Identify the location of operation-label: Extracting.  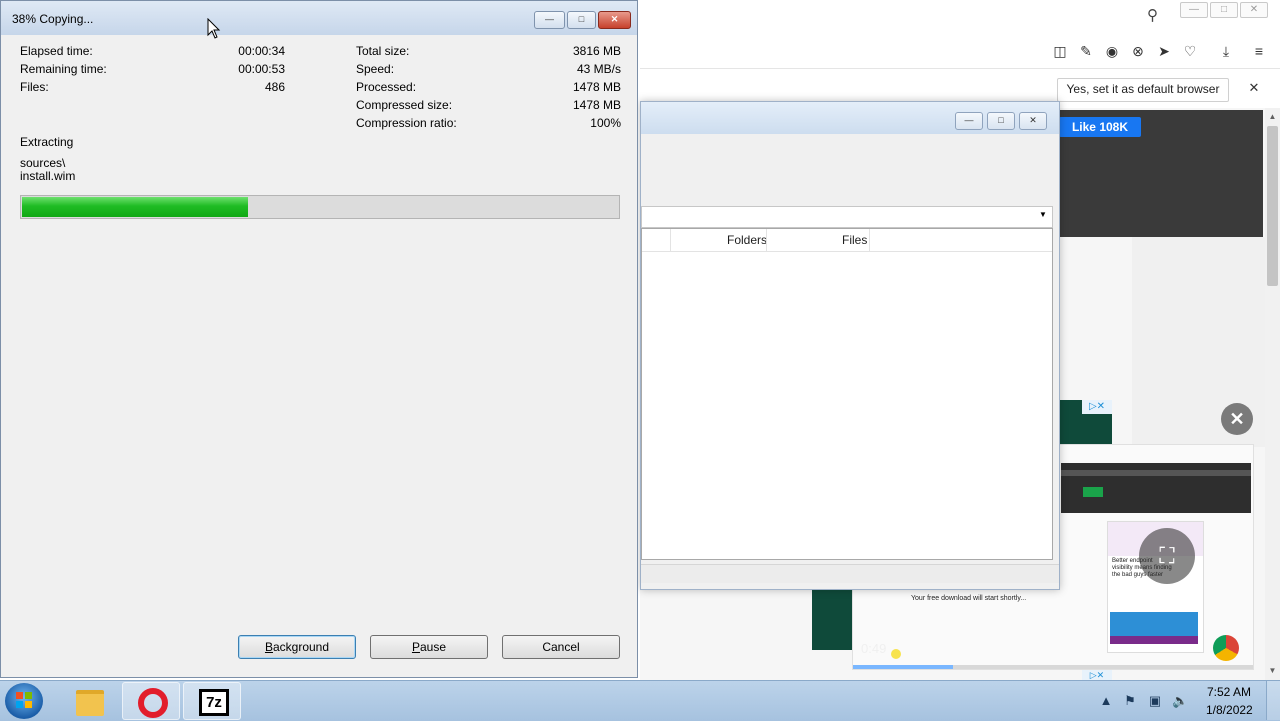
(47, 142).